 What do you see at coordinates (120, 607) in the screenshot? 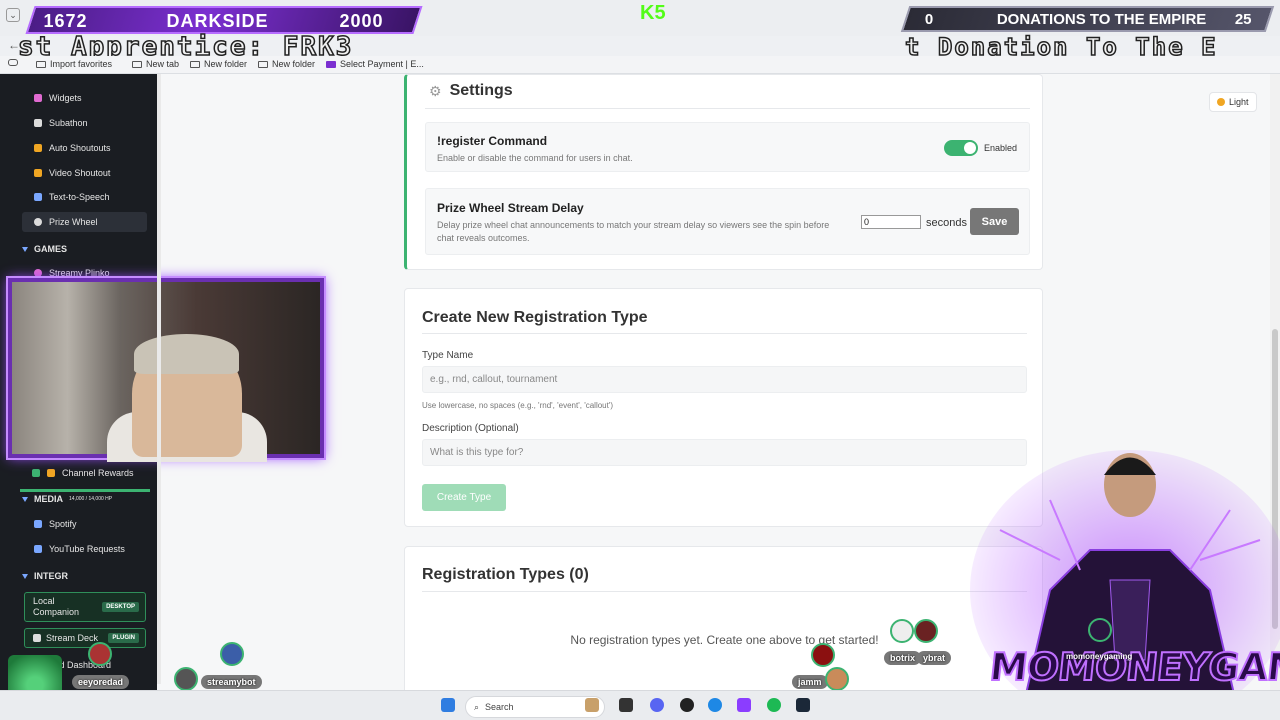
I see `desktop-tag: DESKTOP` at bounding box center [120, 607].